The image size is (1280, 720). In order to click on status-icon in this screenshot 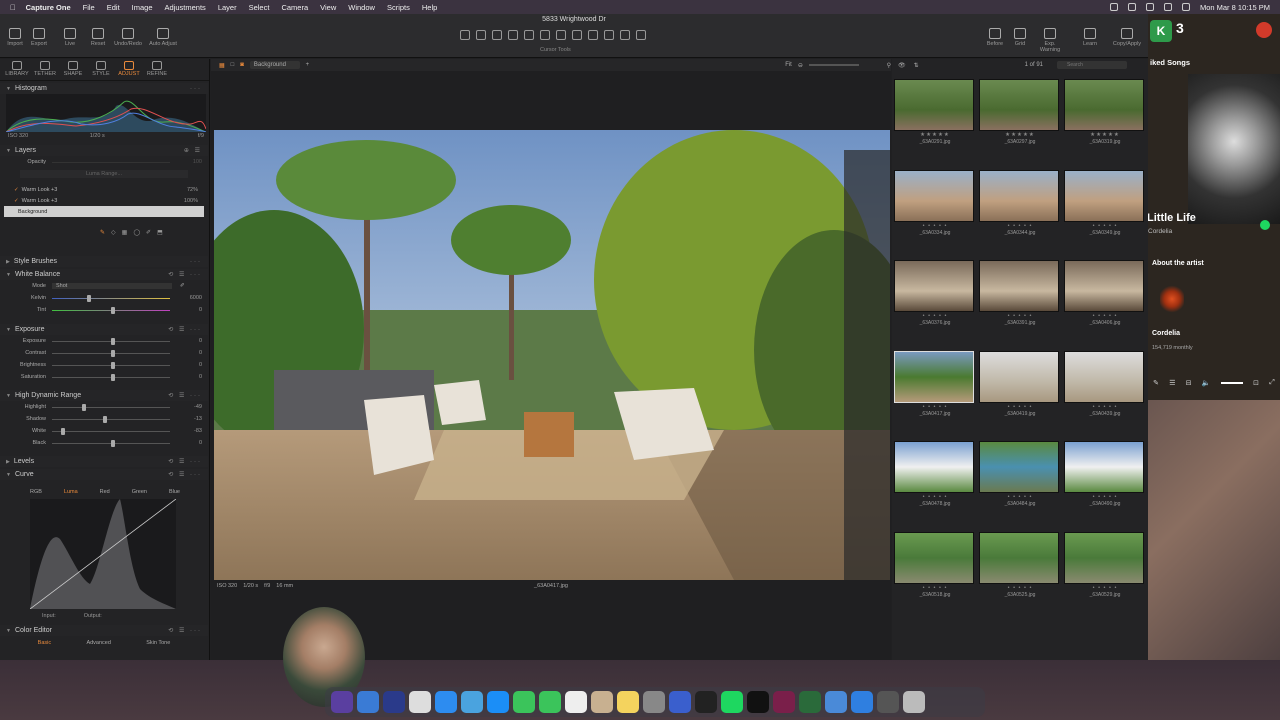, I will do `click(1131, 7)`.